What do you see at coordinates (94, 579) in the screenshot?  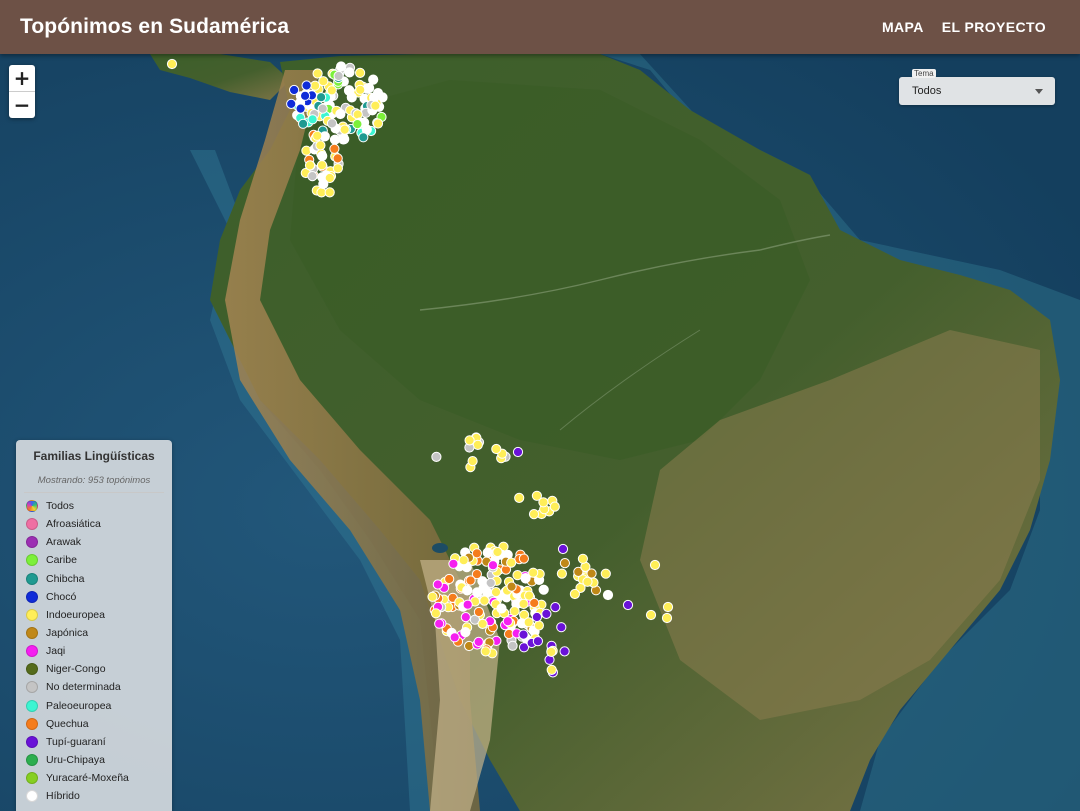 I see `legend-item: Chibcha` at bounding box center [94, 579].